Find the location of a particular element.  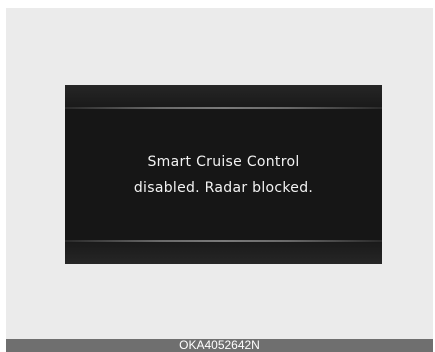

warning-message-line-2: disabled. Radar blocked. is located at coordinates (223, 188).